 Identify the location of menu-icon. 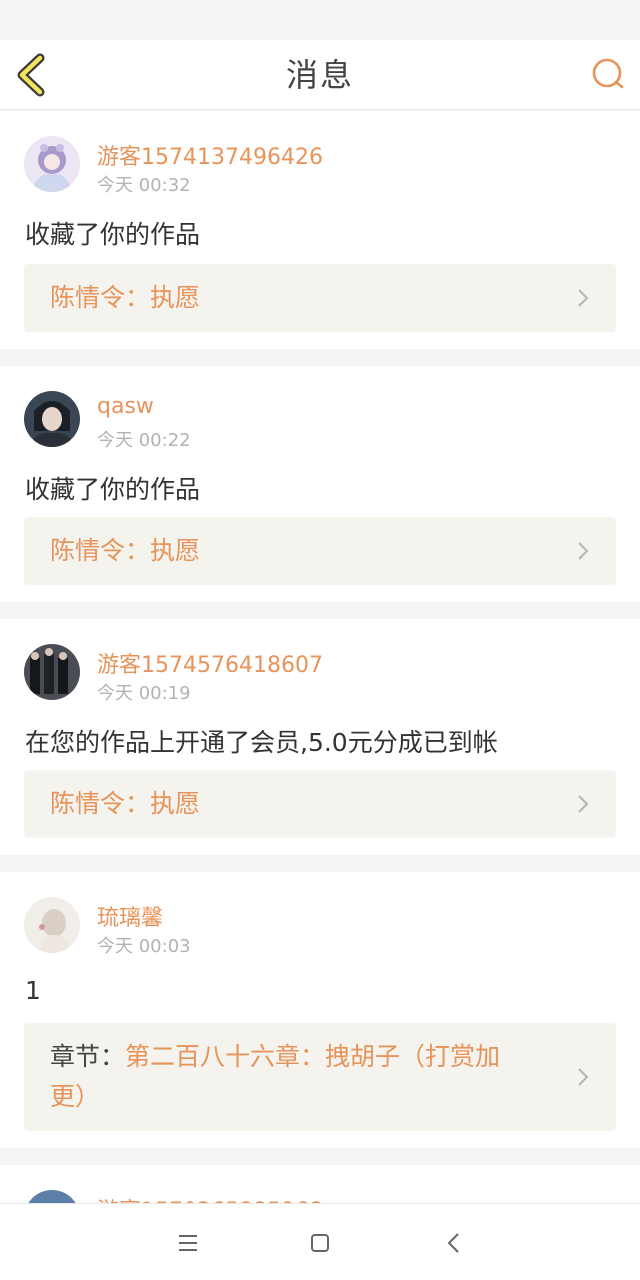
(188, 1243).